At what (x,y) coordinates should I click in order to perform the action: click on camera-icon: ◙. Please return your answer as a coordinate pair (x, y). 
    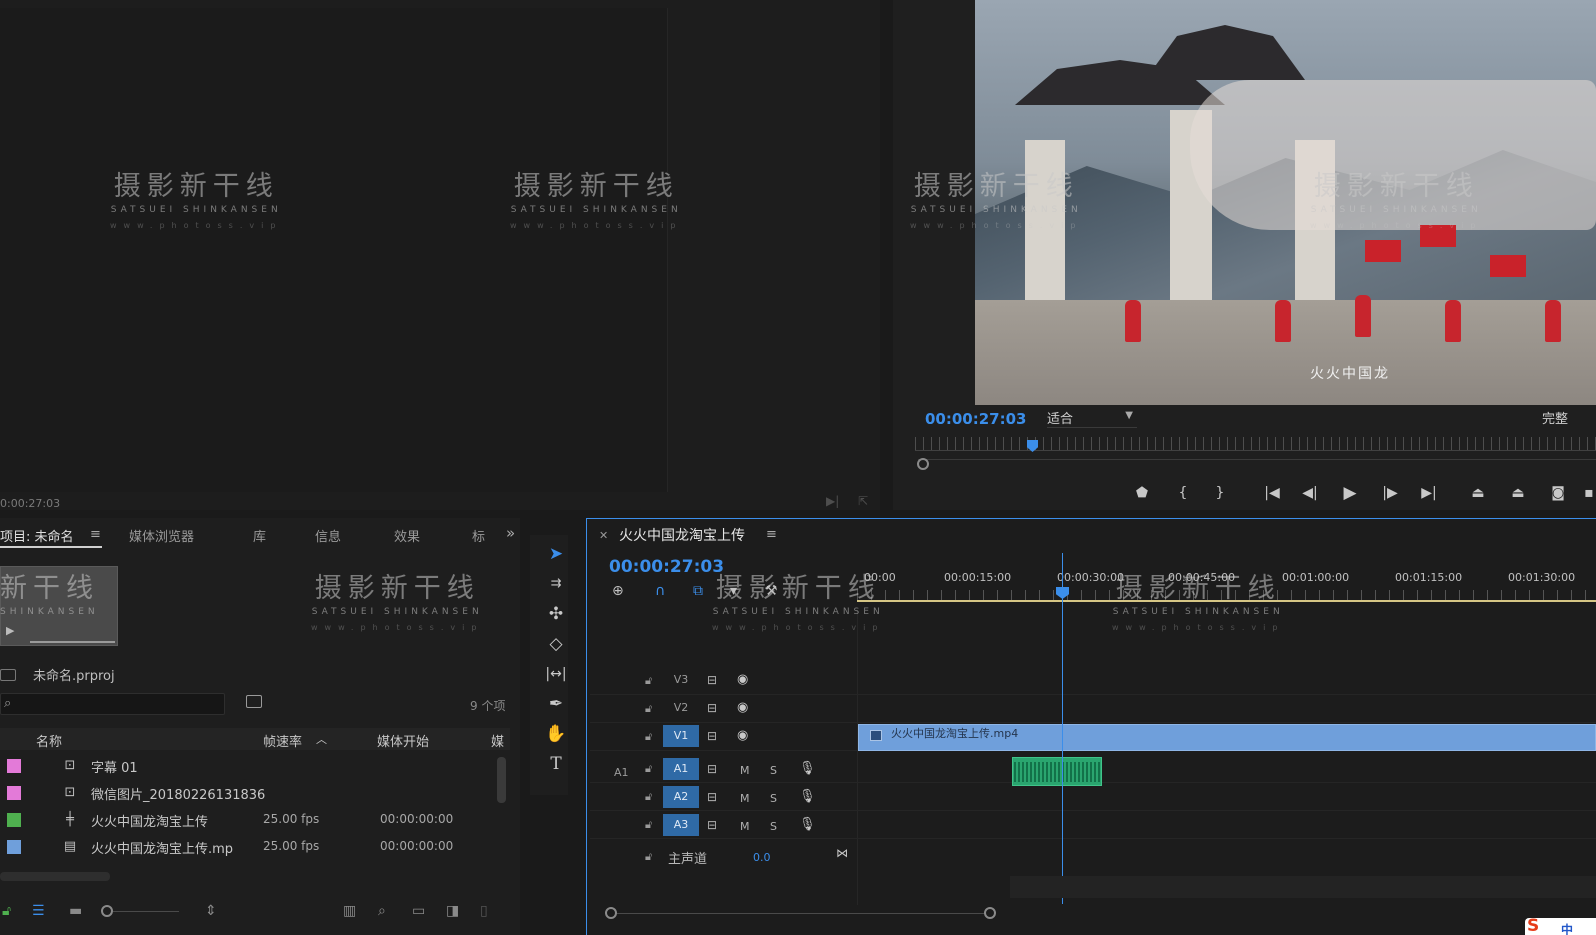
    Looking at the image, I should click on (1558, 493).